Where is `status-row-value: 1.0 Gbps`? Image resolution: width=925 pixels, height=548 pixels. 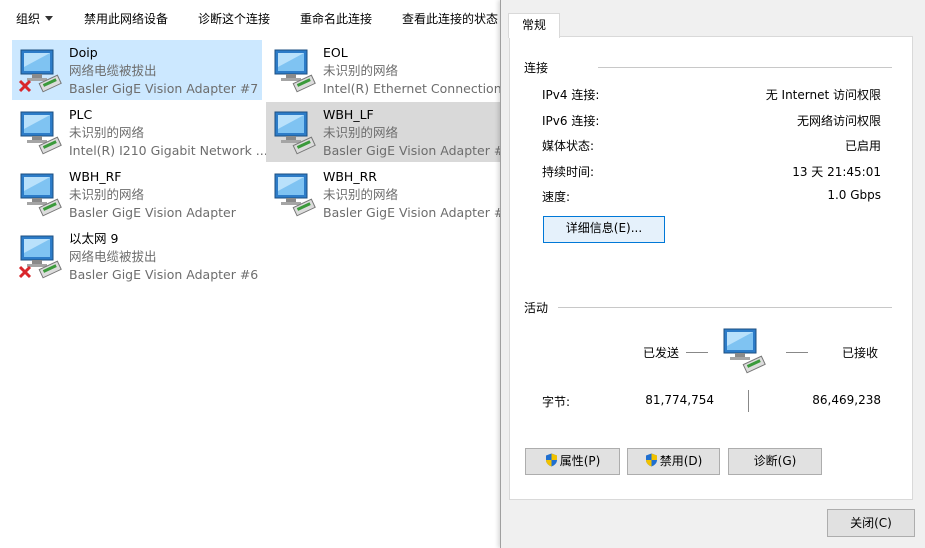
status-row-value: 1.0 Gbps is located at coordinates (854, 195).